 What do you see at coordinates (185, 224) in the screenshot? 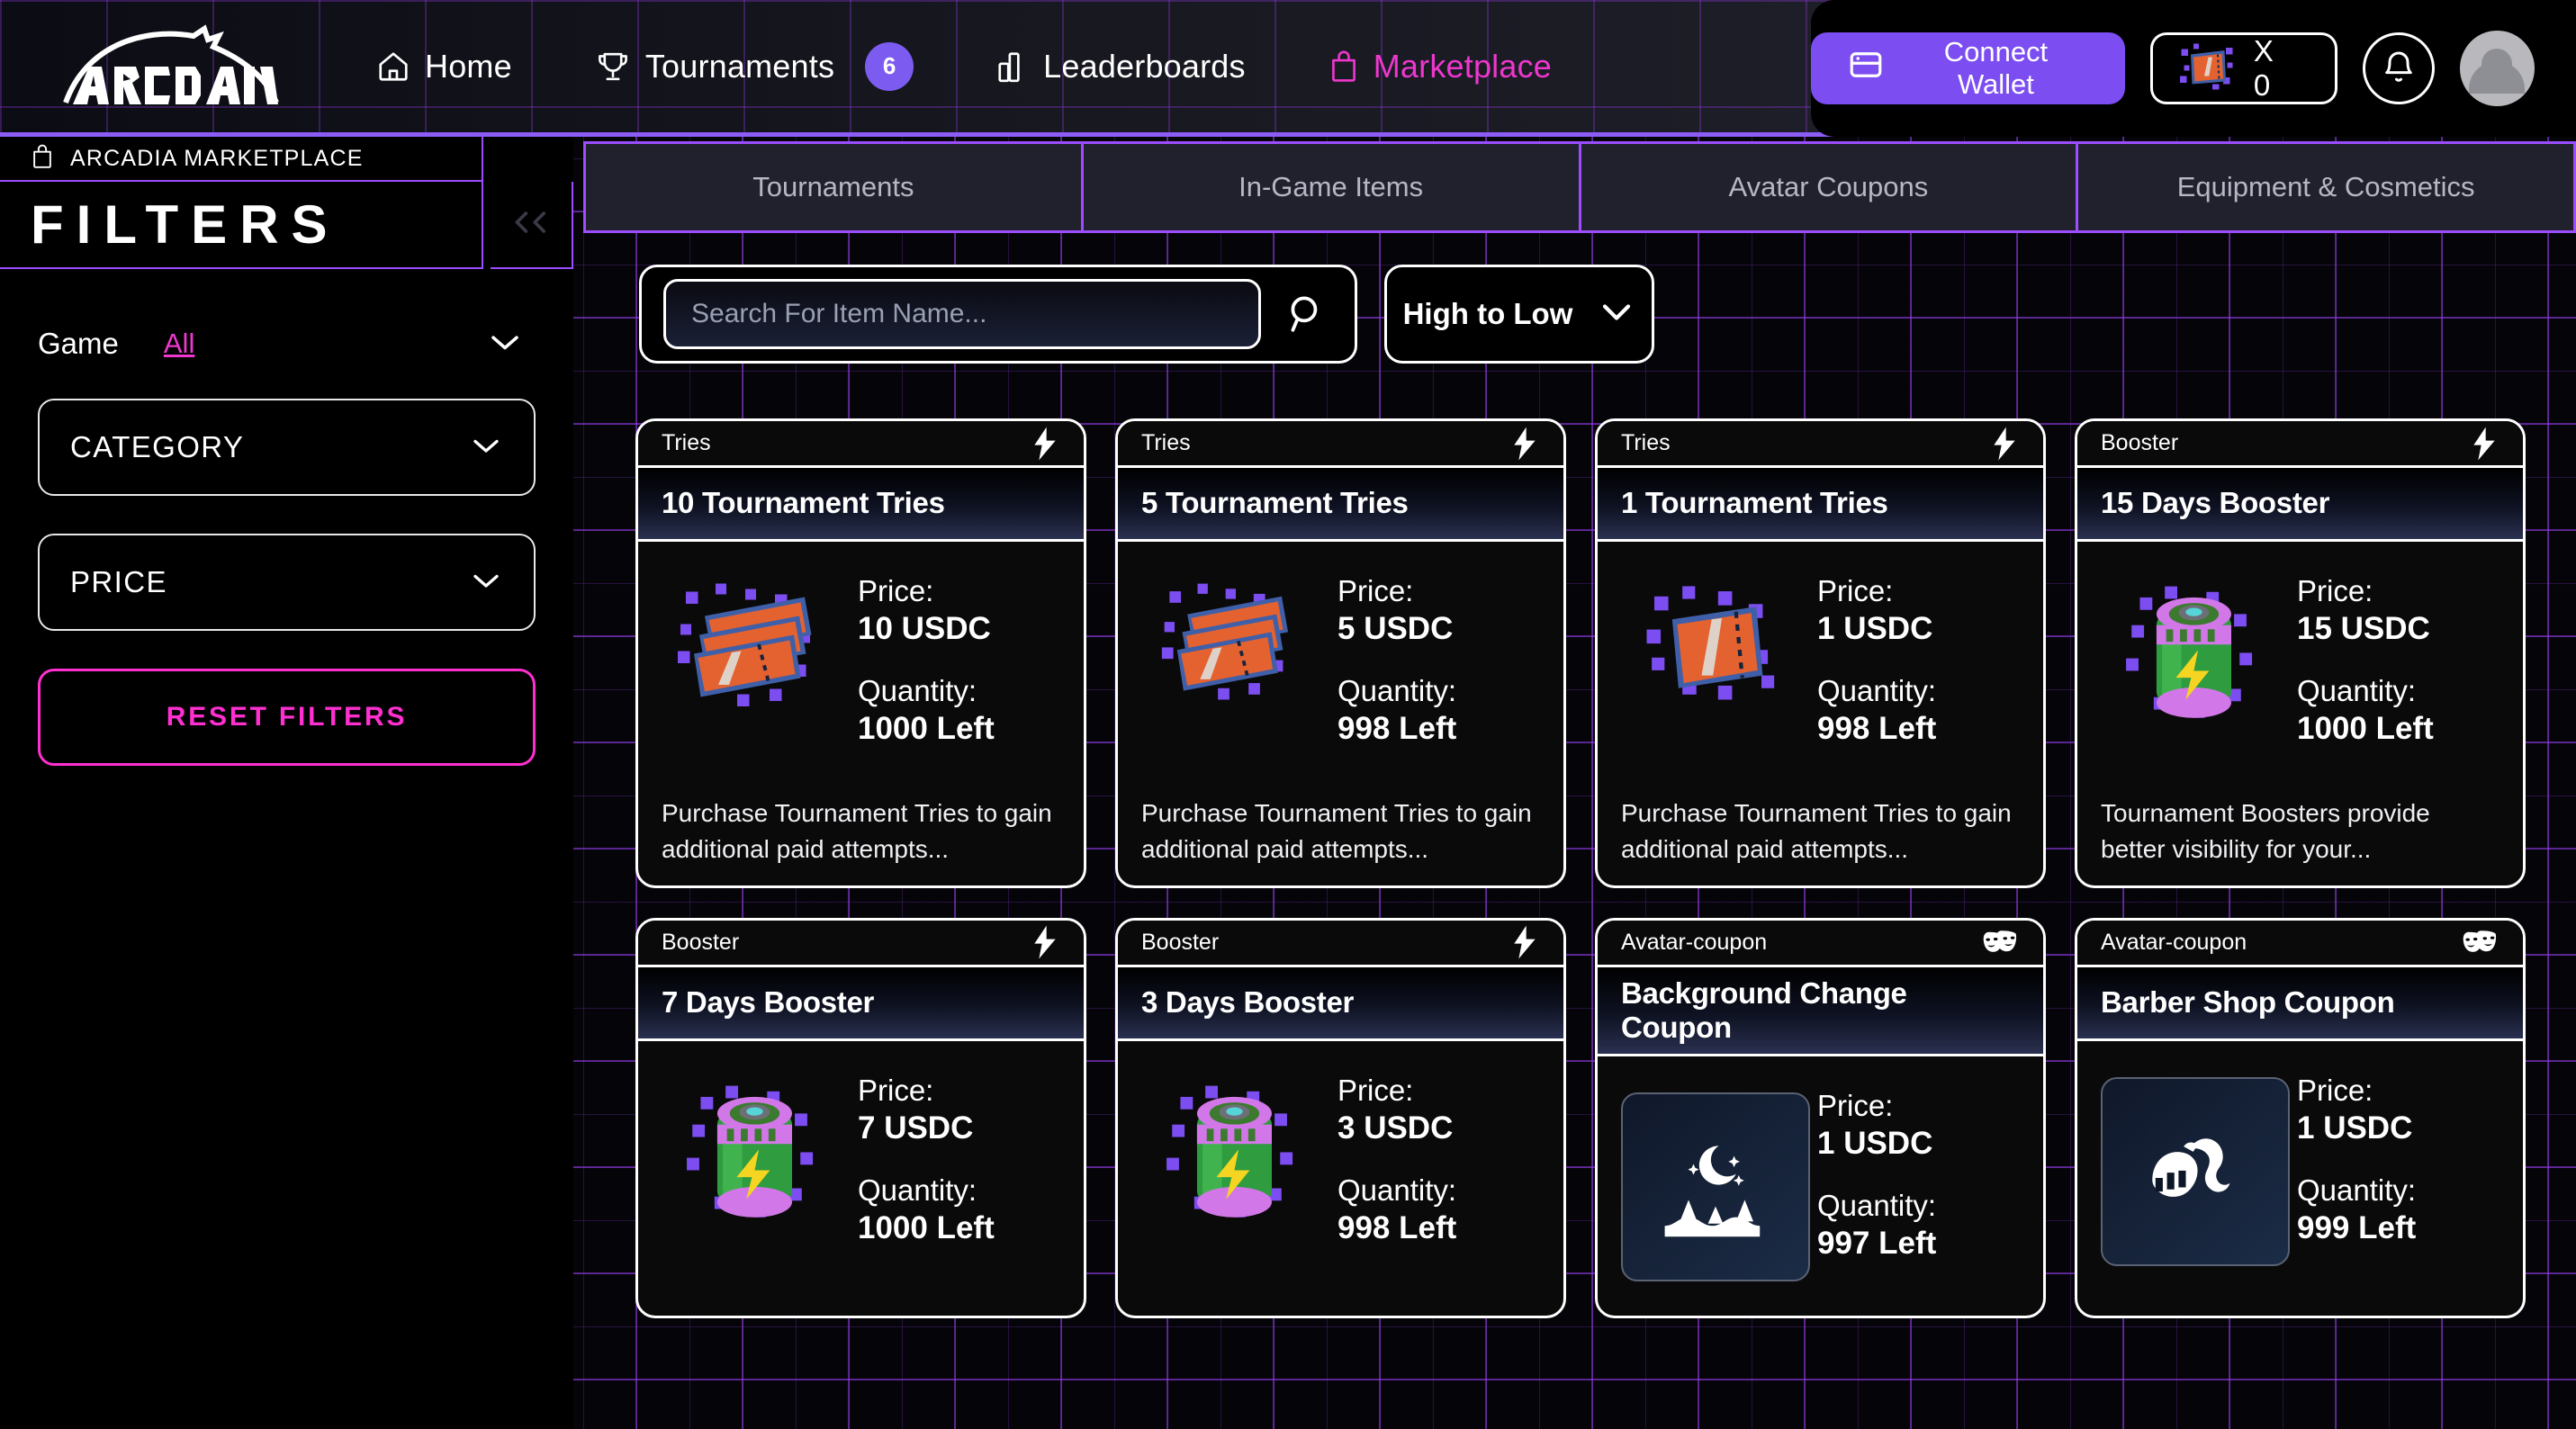
I see `filters-title: FILTERS` at bounding box center [185, 224].